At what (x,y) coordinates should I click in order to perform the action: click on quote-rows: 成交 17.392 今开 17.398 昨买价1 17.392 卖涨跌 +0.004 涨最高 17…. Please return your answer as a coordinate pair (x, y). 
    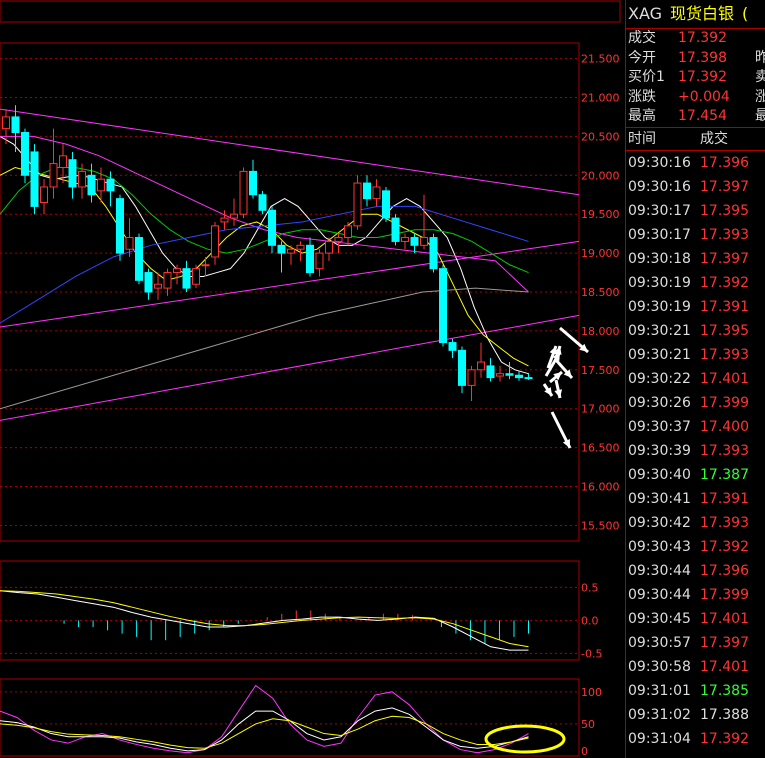
    Looking at the image, I should click on (695, 78).